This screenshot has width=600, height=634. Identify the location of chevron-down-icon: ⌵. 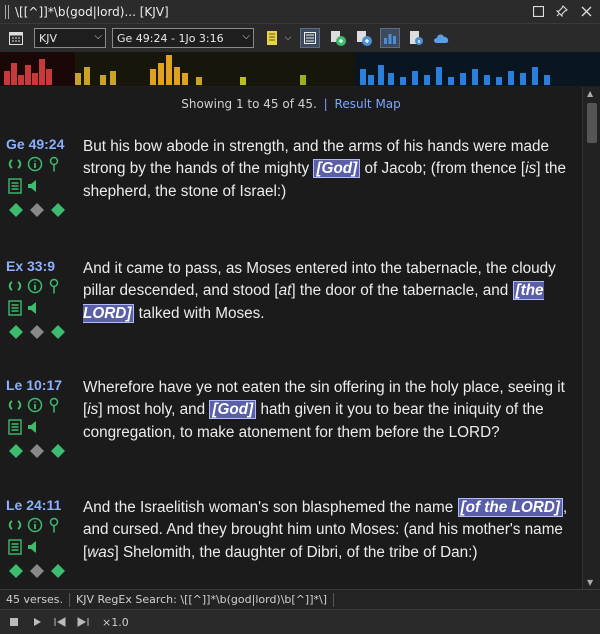
(246, 36).